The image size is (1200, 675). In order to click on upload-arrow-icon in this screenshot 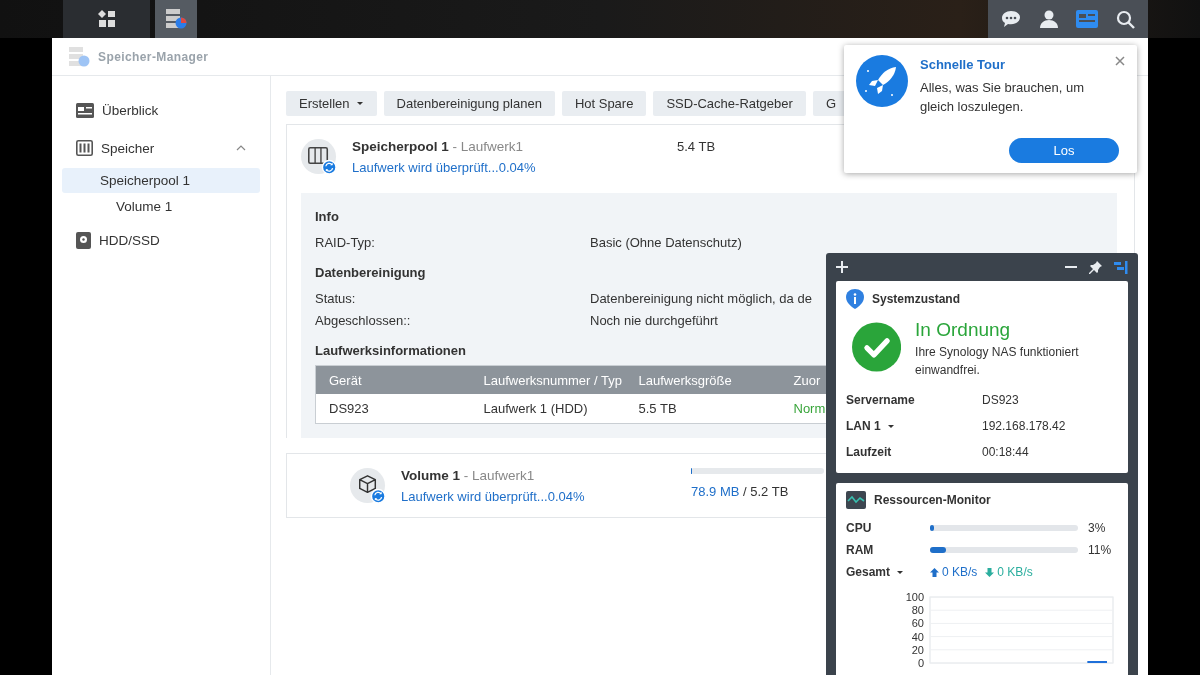, I will do `click(934, 572)`.